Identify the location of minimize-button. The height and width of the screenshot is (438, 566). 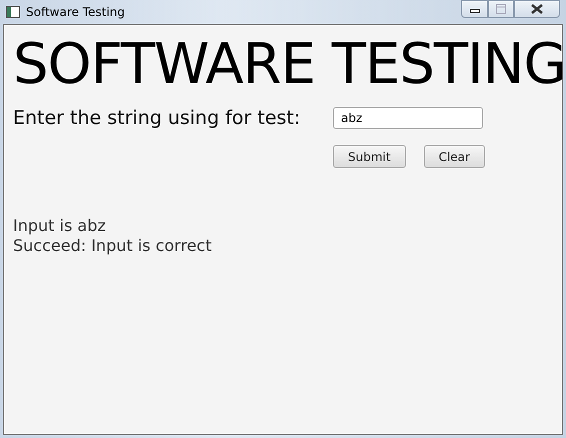
(474, 9).